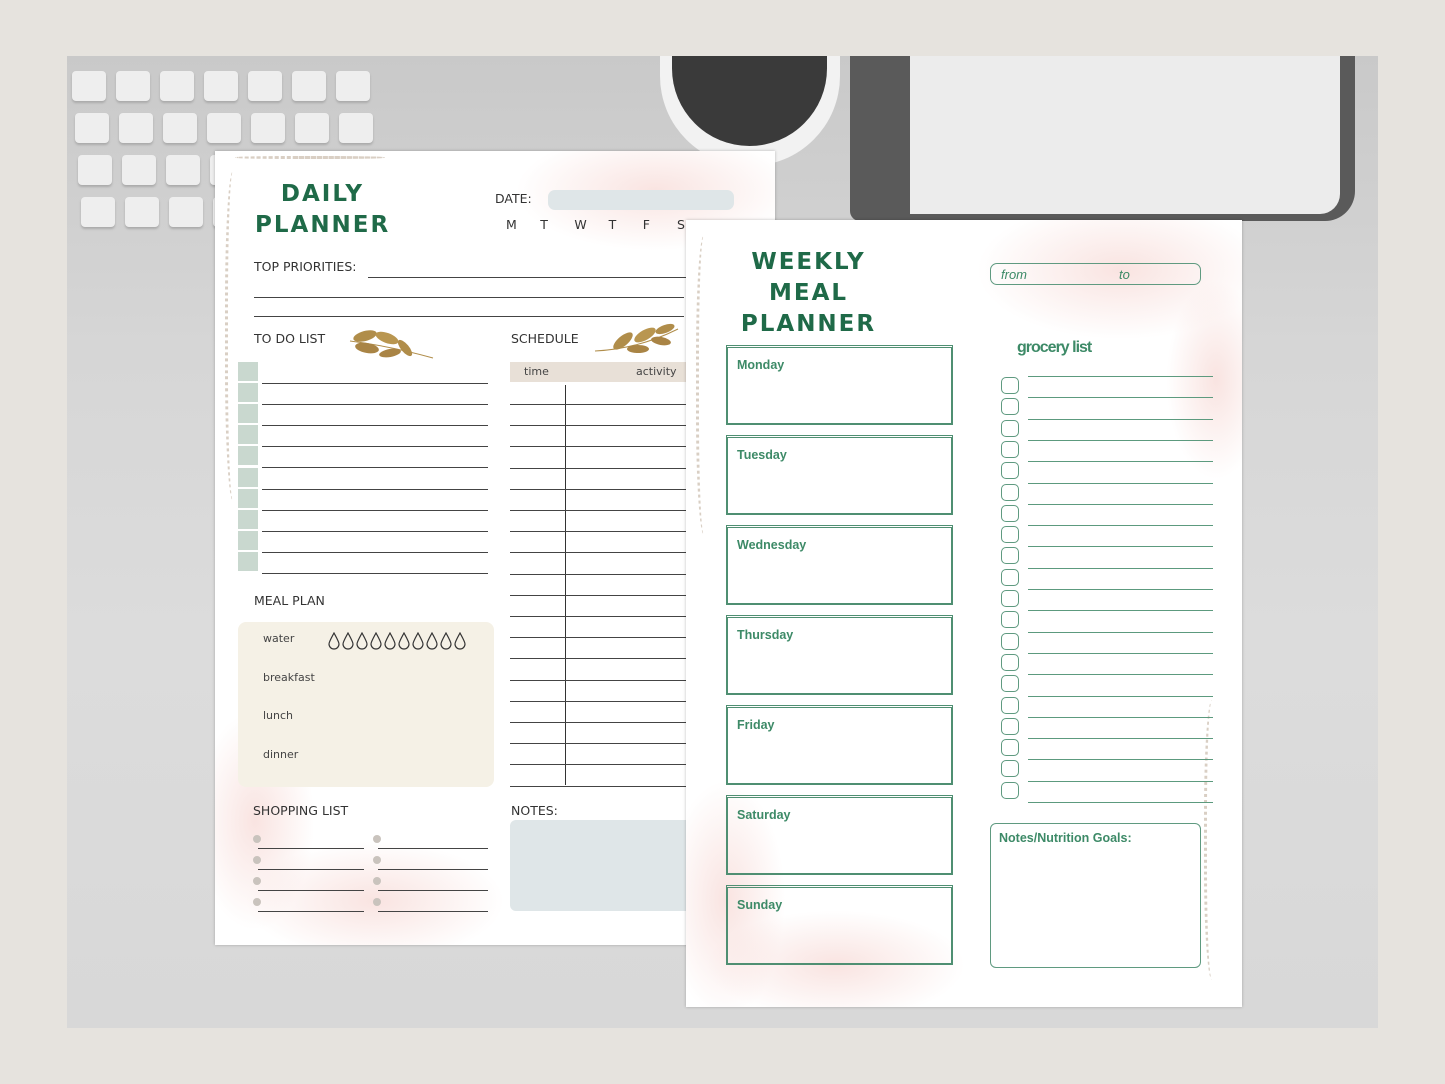 This screenshot has height=1084, width=1445. Describe the element at coordinates (839, 565) in the screenshot. I see `day-box-wednesday: Wednesday` at that location.